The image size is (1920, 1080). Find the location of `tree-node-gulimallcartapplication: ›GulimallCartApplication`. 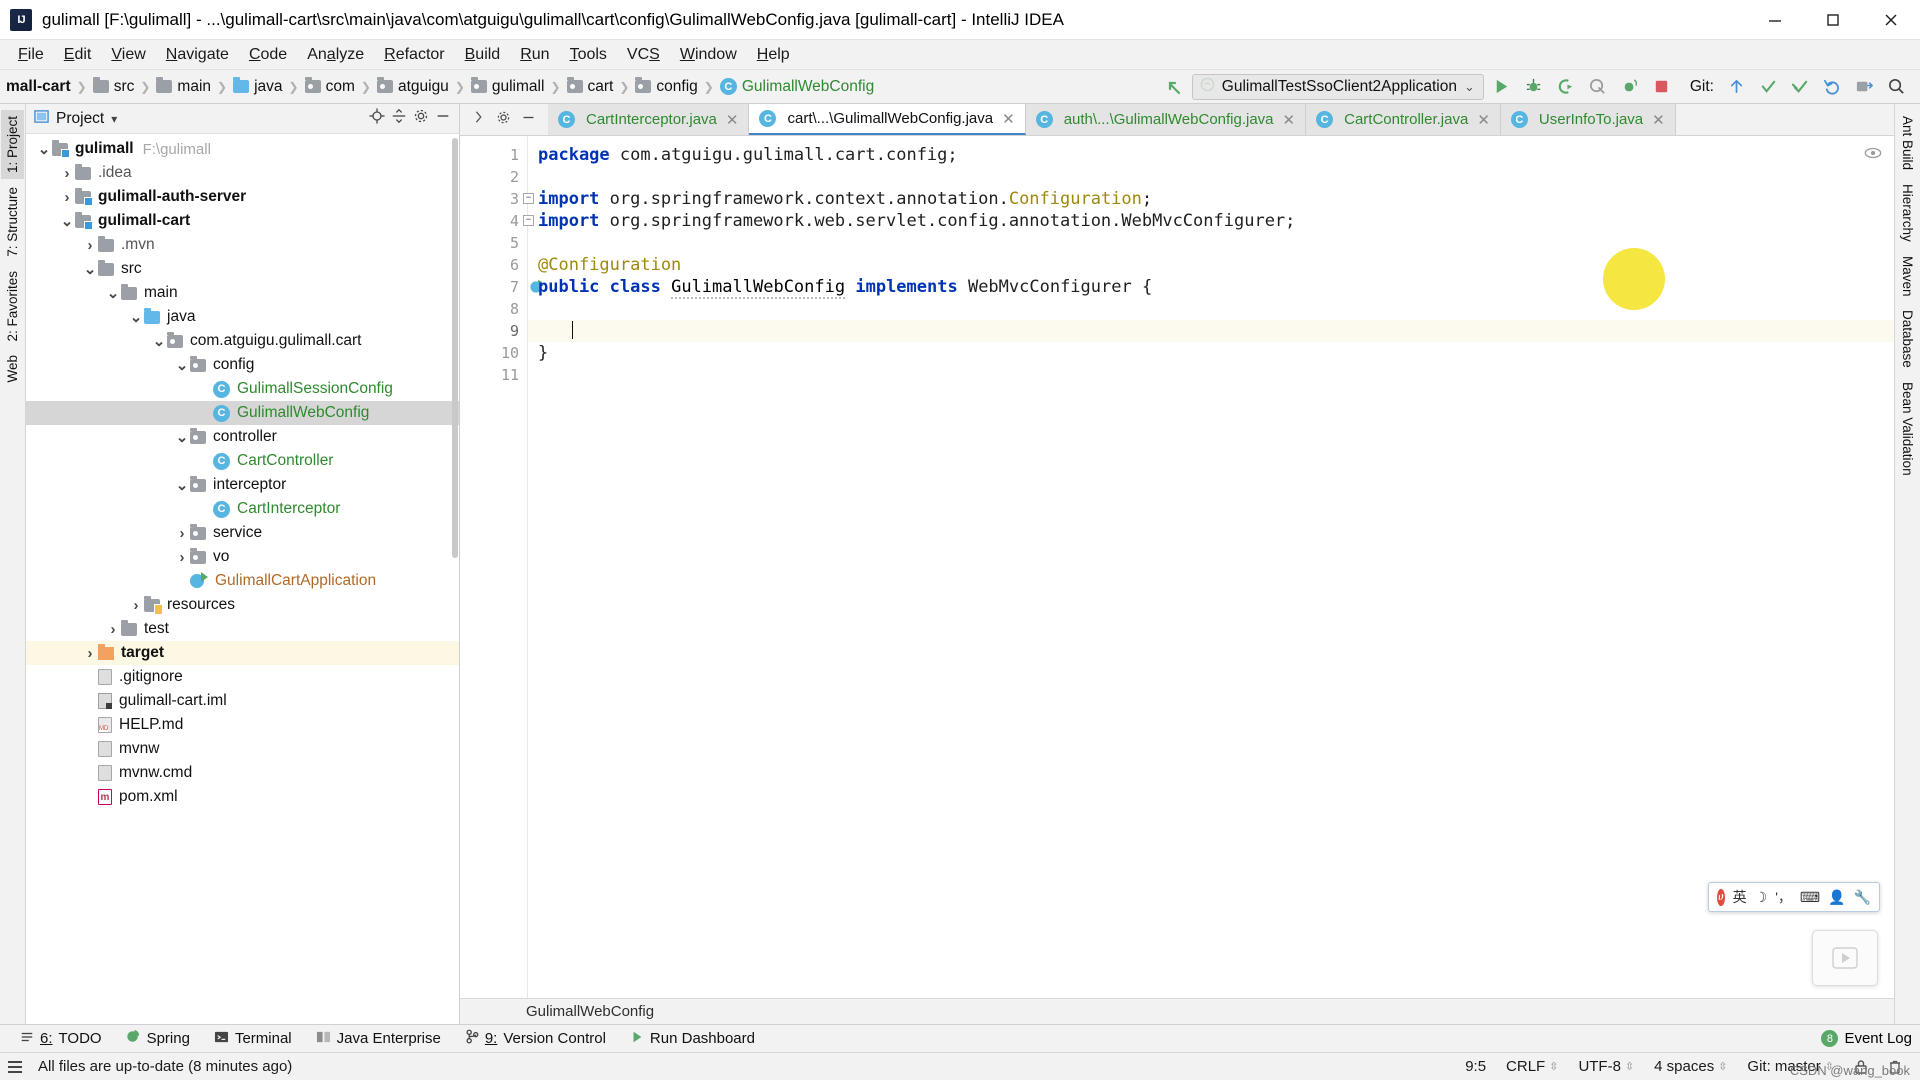

tree-node-gulimallcartapplication: ›GulimallCartApplication is located at coordinates (242, 581).